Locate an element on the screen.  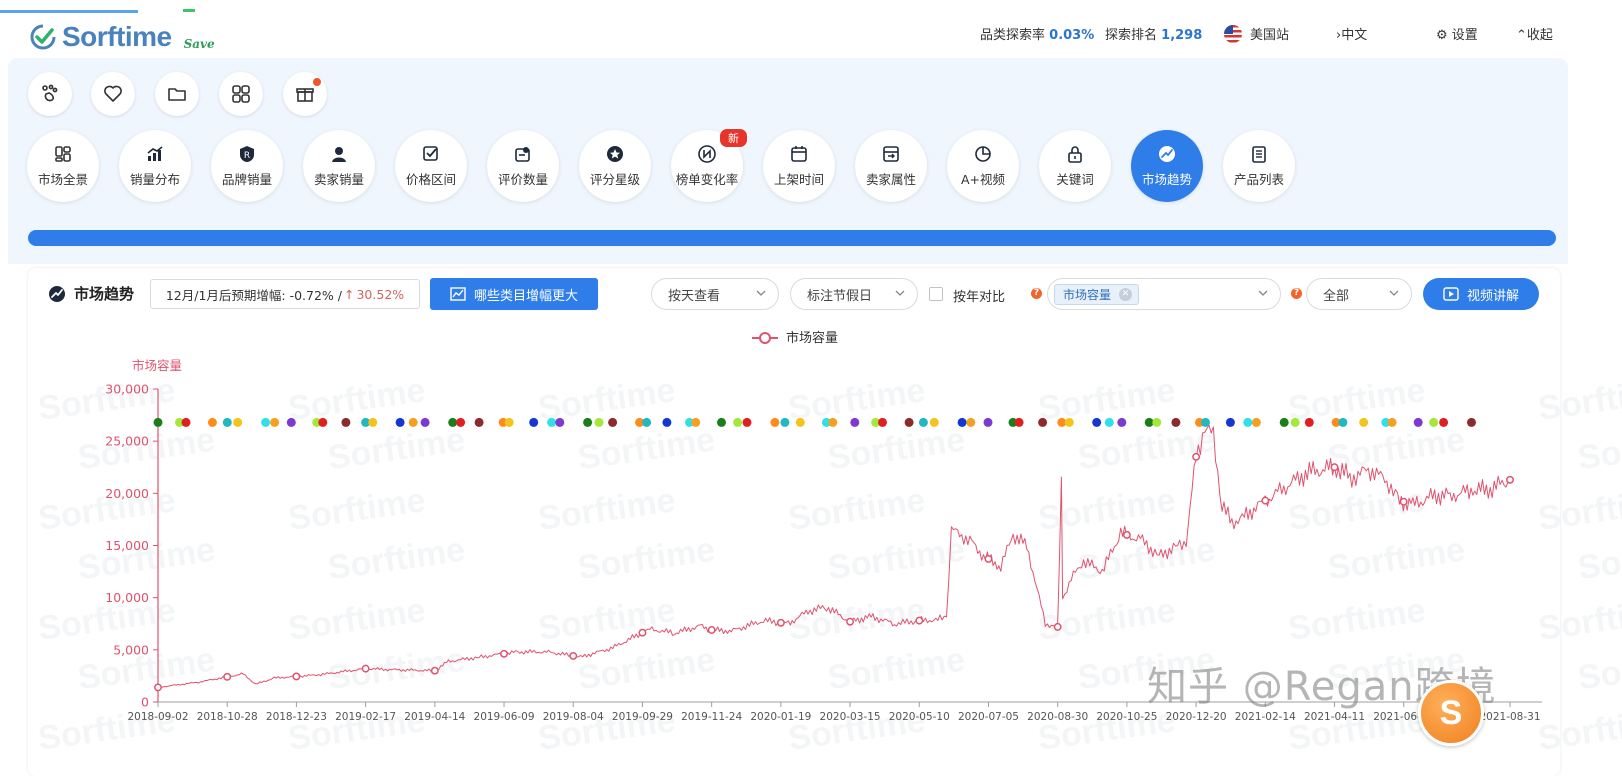
brand-logo: Sorftime Save is located at coordinates (122, 37).